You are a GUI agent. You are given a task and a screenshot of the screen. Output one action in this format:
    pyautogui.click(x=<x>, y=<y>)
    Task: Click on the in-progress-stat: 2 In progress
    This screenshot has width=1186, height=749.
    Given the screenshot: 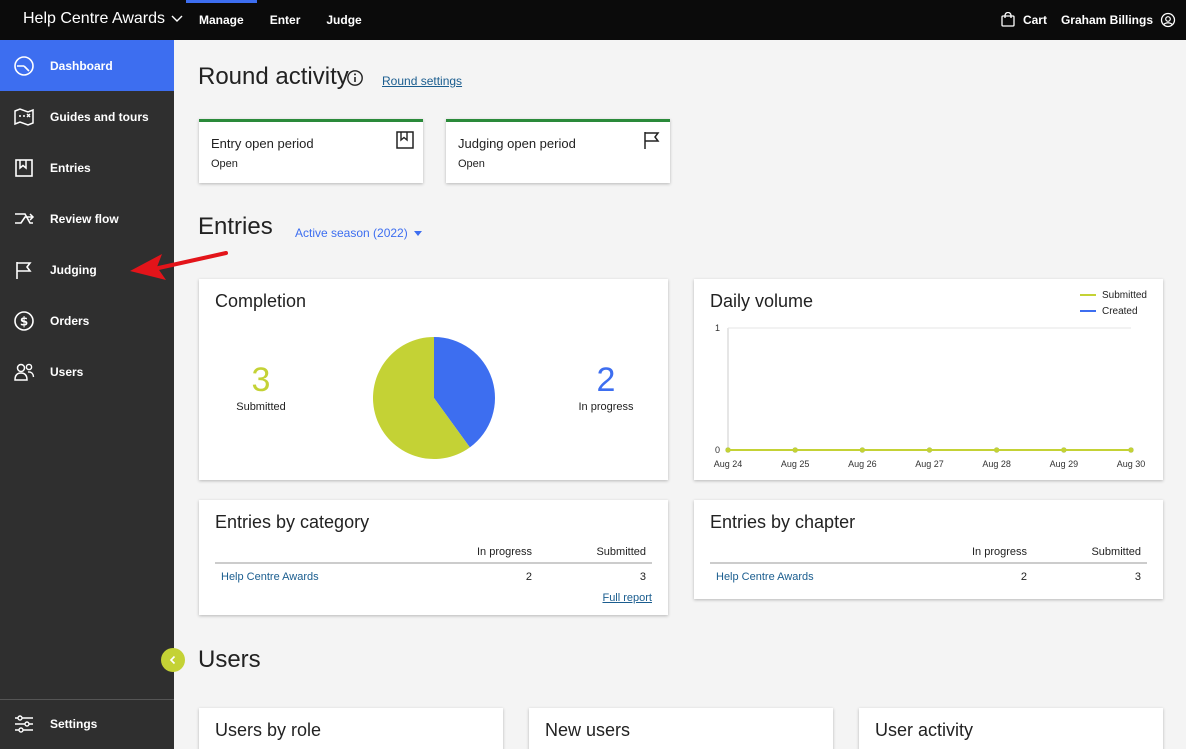 What is the action you would take?
    pyautogui.click(x=606, y=387)
    